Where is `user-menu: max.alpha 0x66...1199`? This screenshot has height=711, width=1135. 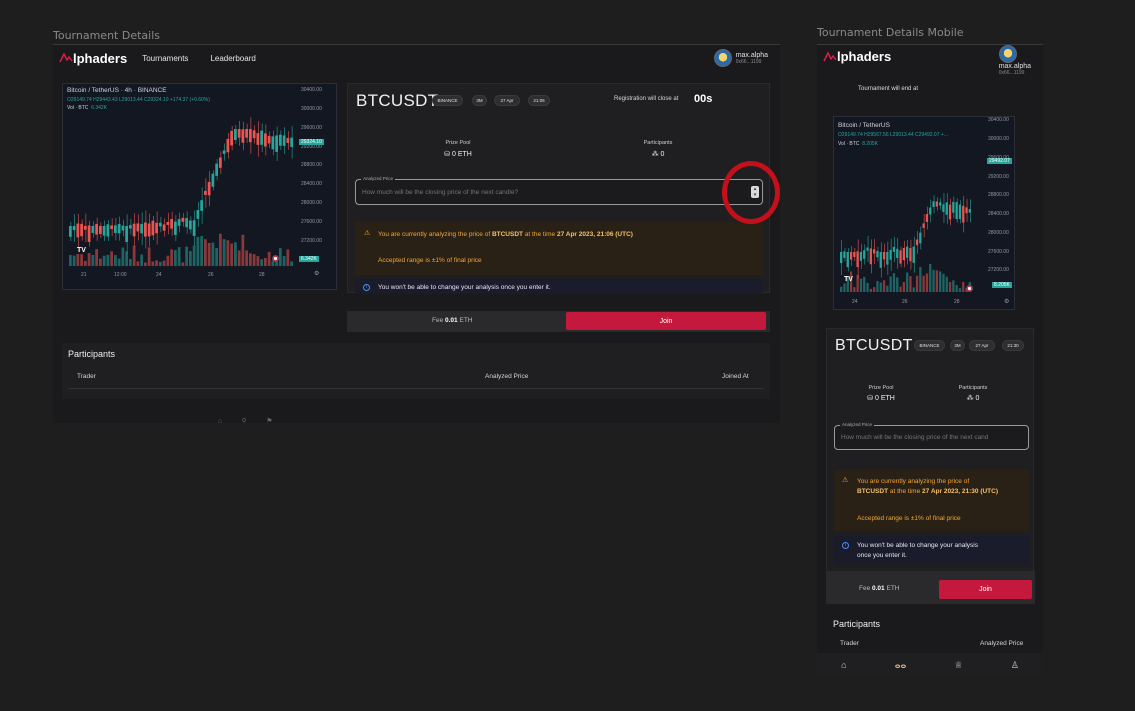
user-menu: max.alpha 0x66...1199 is located at coordinates (740, 58).